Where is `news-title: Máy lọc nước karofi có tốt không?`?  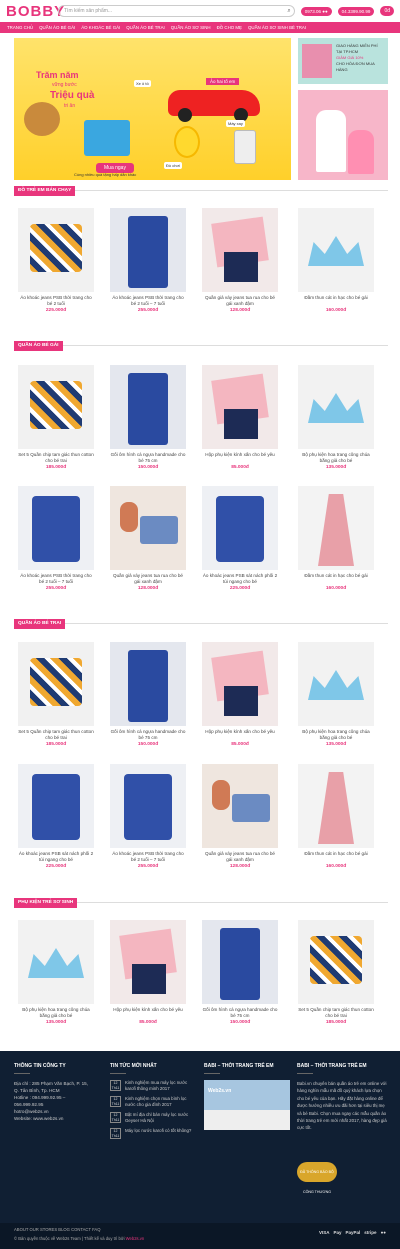
news-title: Máy lọc nước karofi có tốt không? is located at coordinates (158, 1133).